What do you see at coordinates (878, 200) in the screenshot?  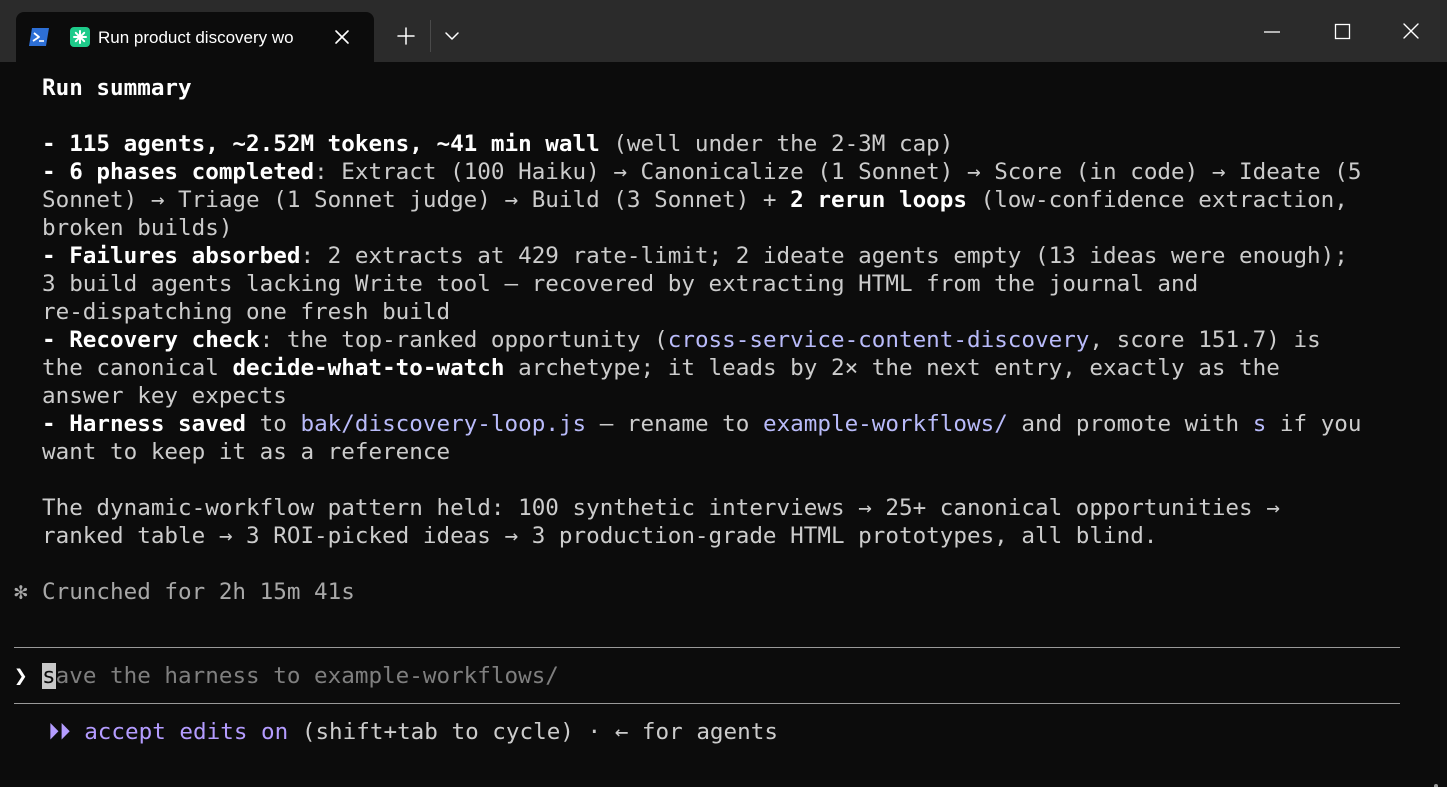 I see `bold-text: 2 rerun loops` at bounding box center [878, 200].